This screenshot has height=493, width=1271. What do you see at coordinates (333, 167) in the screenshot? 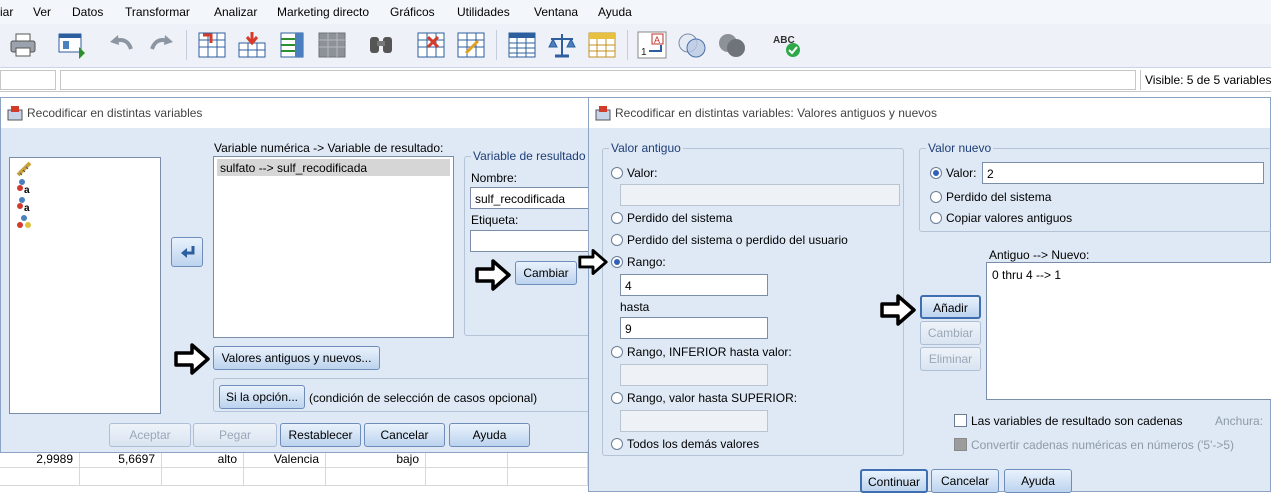
I see `list-item-selected: sulfato --> sulf_recodificada` at bounding box center [333, 167].